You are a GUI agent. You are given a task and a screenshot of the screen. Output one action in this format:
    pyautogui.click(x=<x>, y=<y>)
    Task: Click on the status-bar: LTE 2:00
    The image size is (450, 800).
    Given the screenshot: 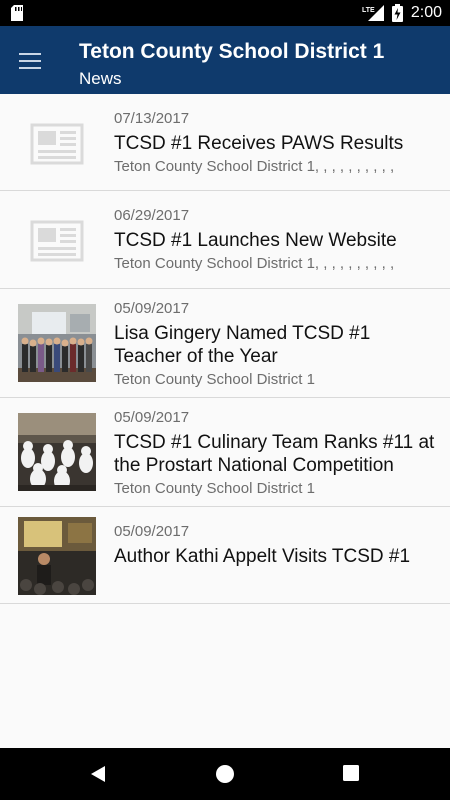 What is the action you would take?
    pyautogui.click(x=225, y=13)
    